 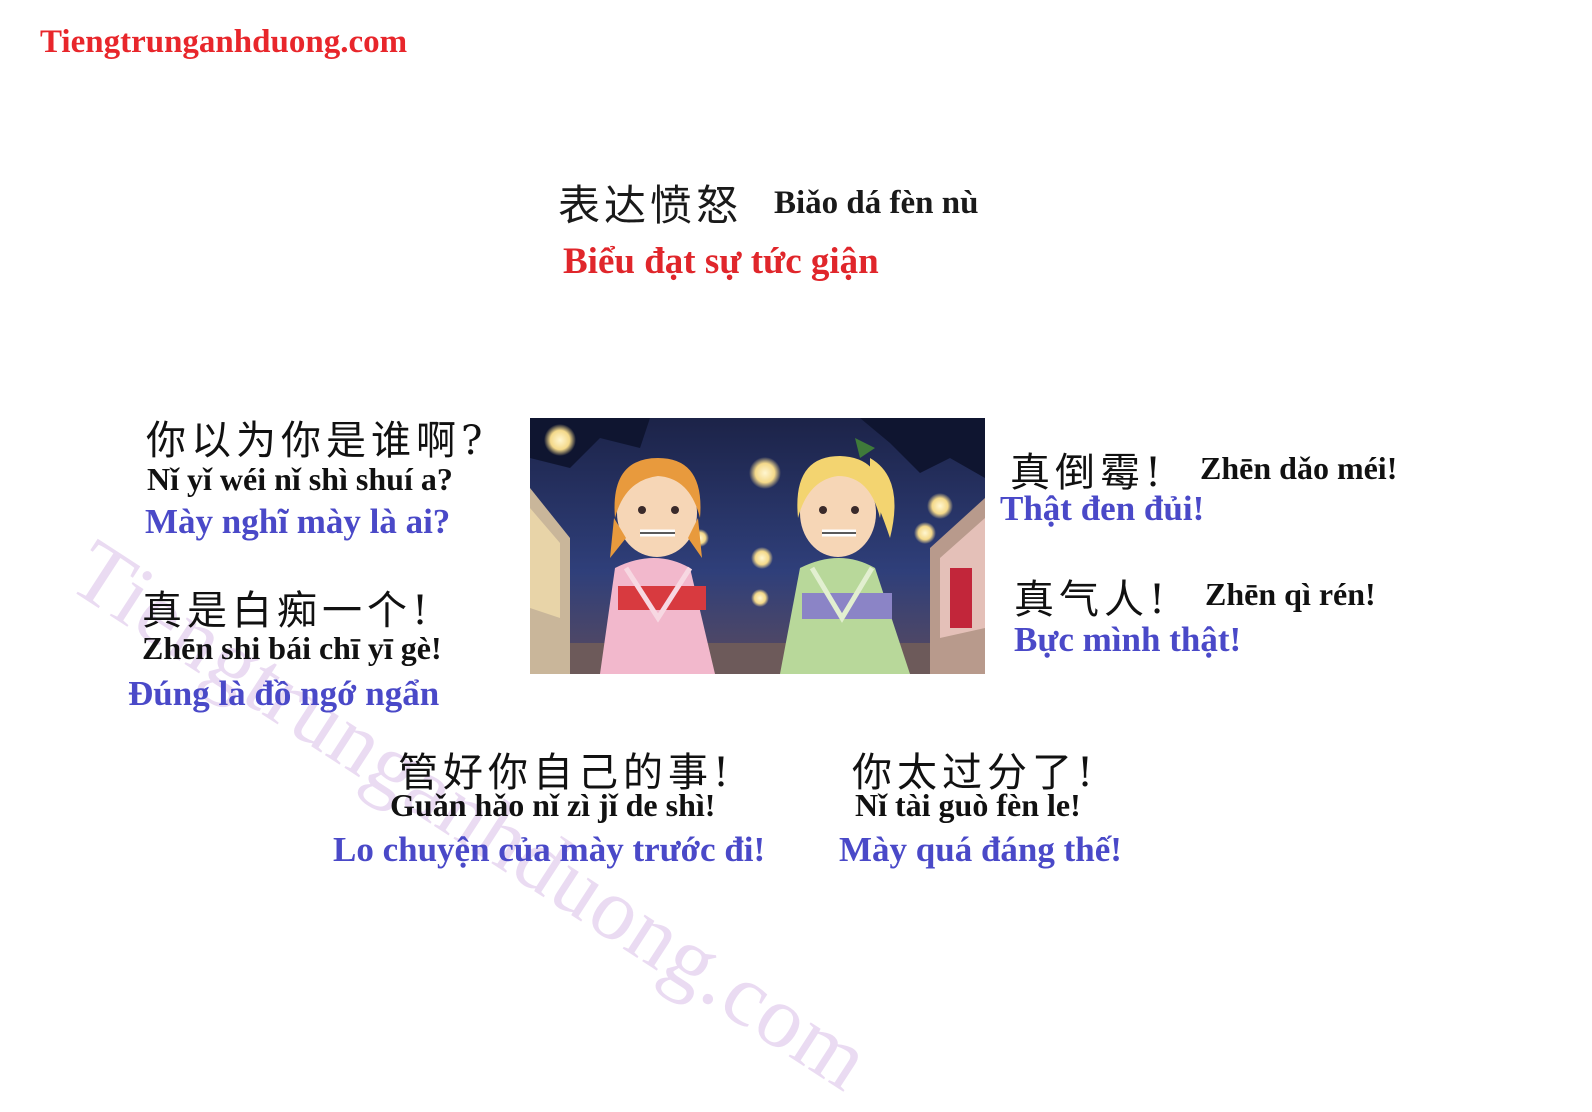 What do you see at coordinates (721, 261) in the screenshot?
I see `header-vietnamese: Biểu đạt sự tức giận` at bounding box center [721, 261].